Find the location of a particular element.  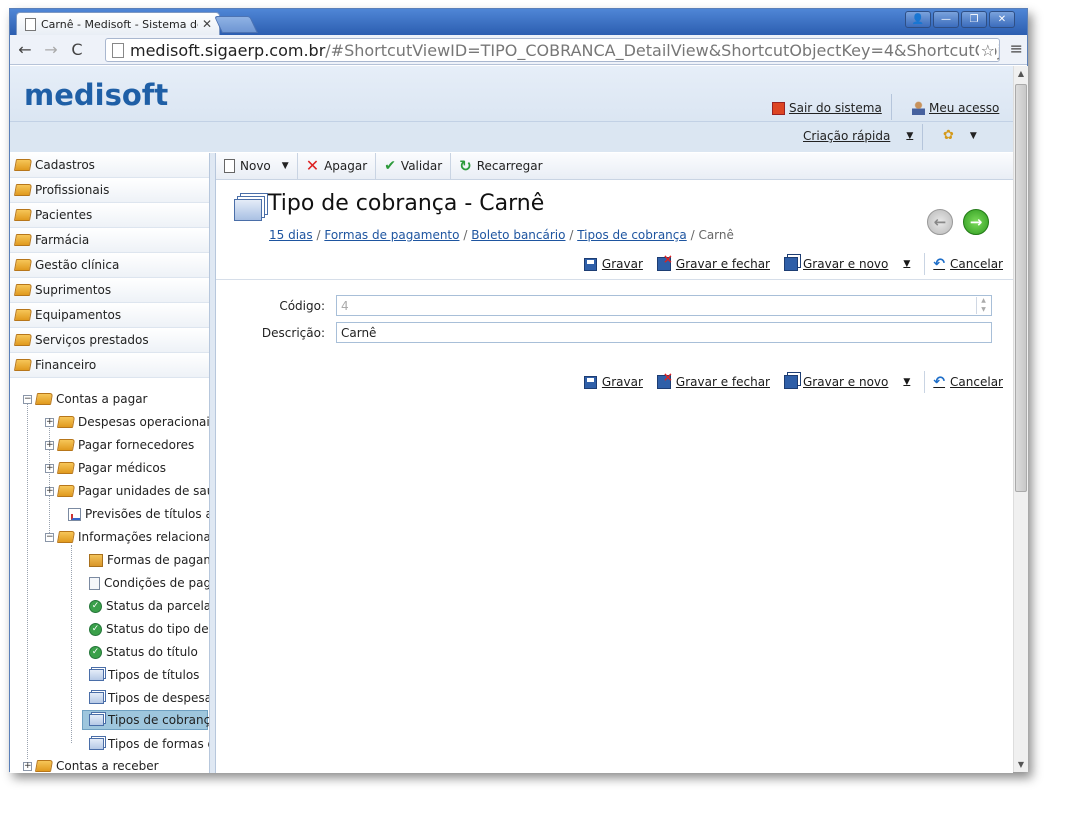

tree-node-contas-receber: + Contas a receber is located at coordinates (91, 764).